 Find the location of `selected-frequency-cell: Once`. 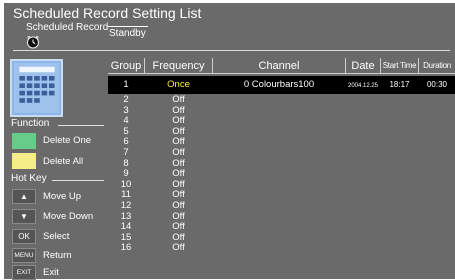

selected-frequency-cell: Once is located at coordinates (178, 84).